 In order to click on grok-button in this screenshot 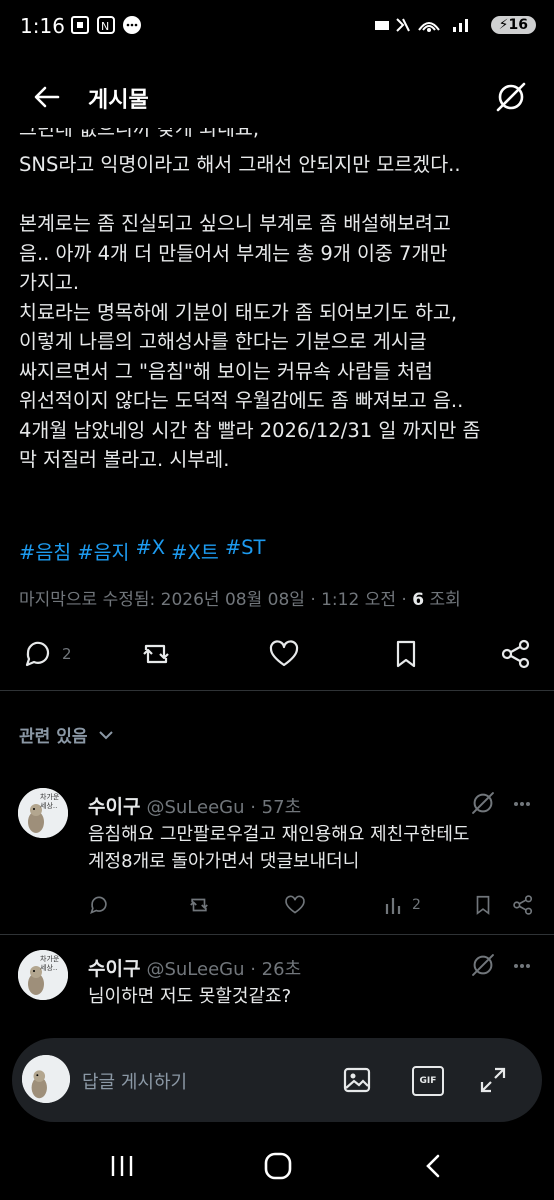, I will do `click(511, 97)`.